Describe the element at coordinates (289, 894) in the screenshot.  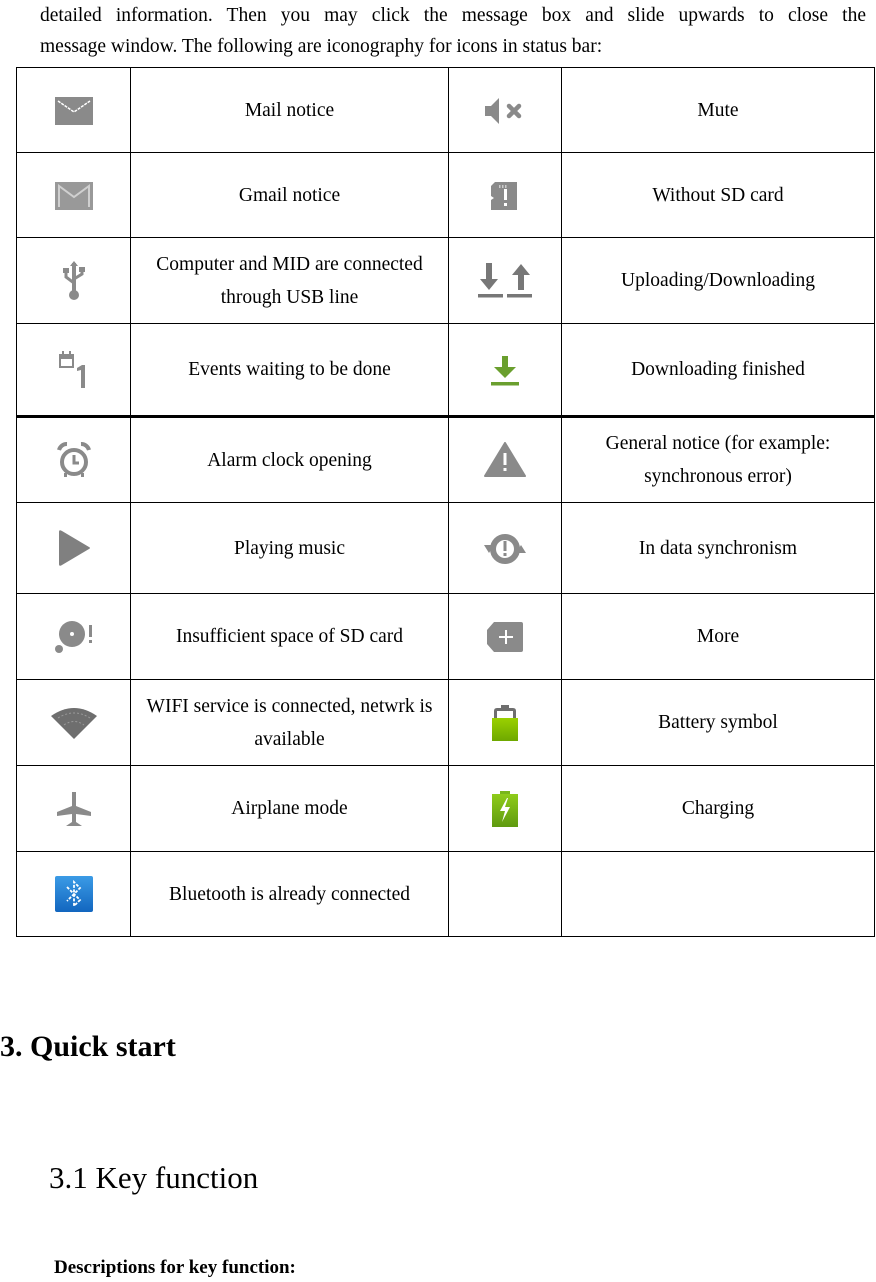
I see `description-cell: Bluetooth is already connected` at that location.